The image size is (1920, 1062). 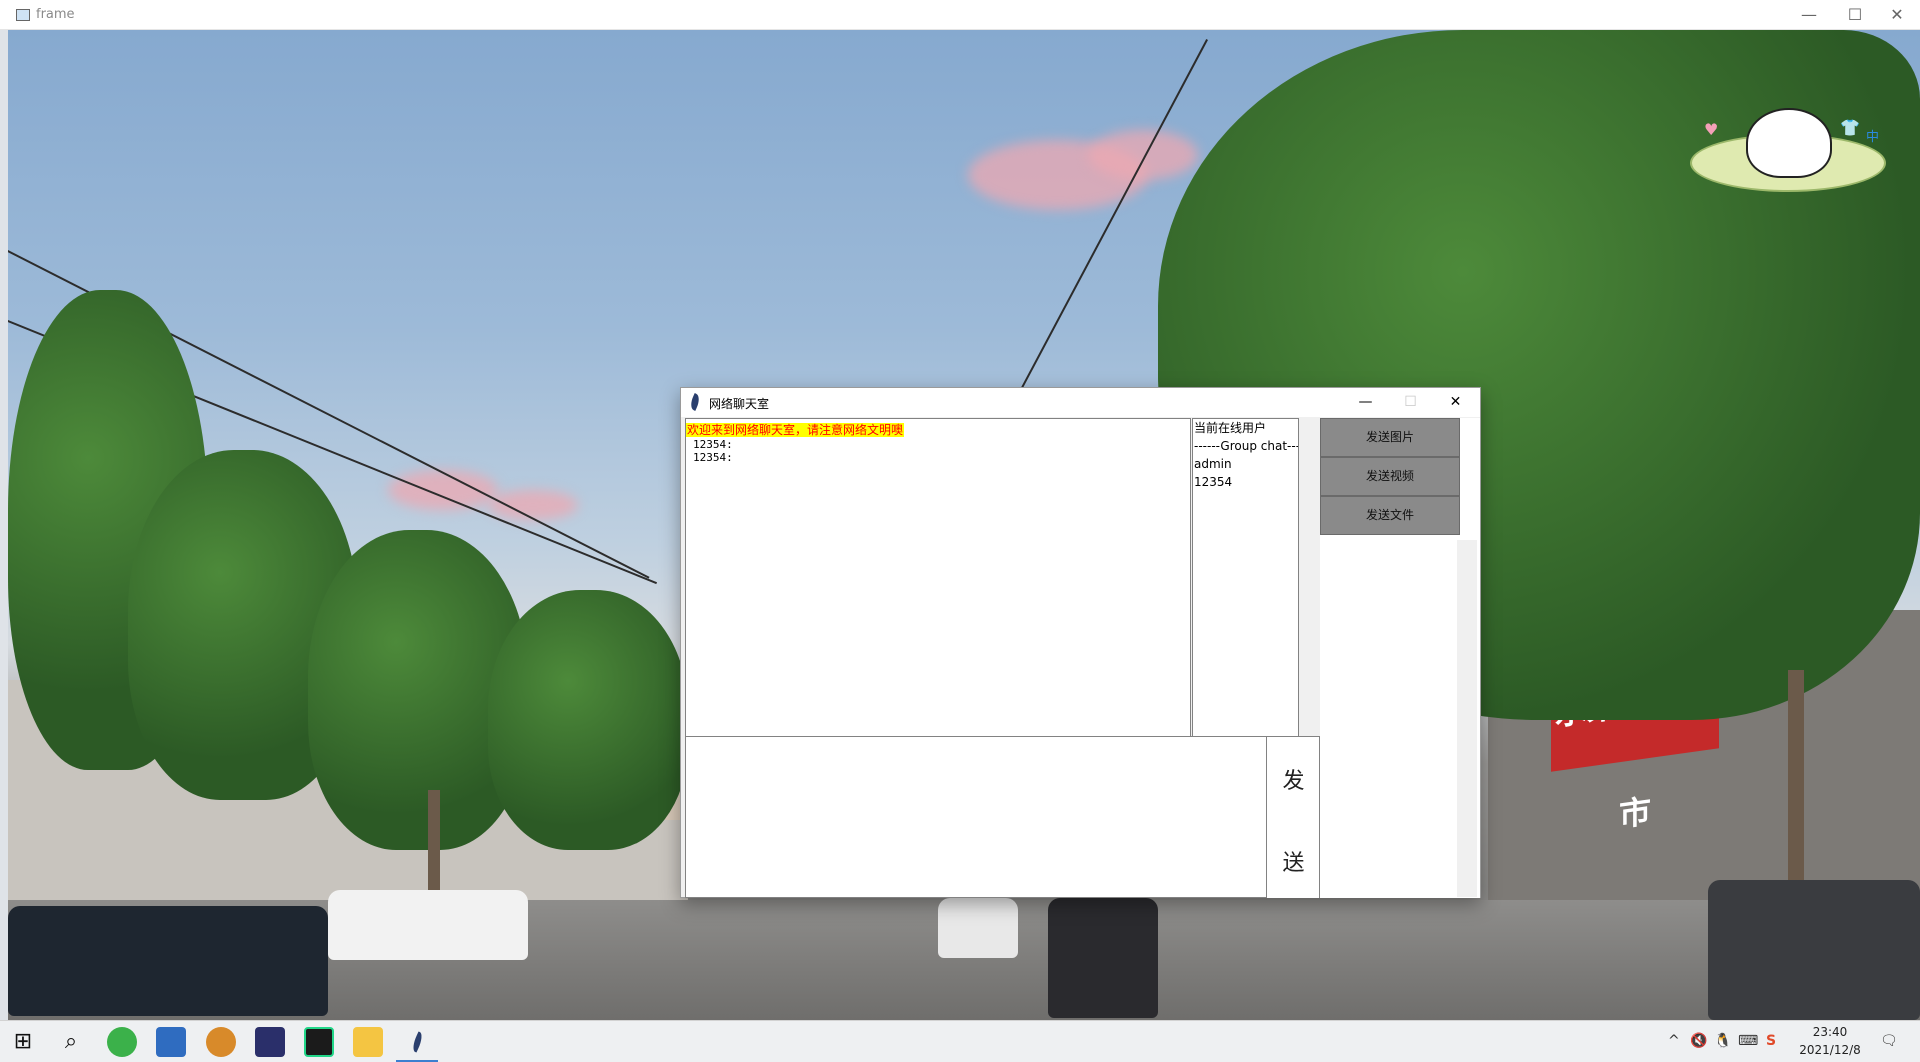 I want to click on welcome-banner: 欢迎来到网络聊天室，请注意网络文明噢, so click(x=795, y=430).